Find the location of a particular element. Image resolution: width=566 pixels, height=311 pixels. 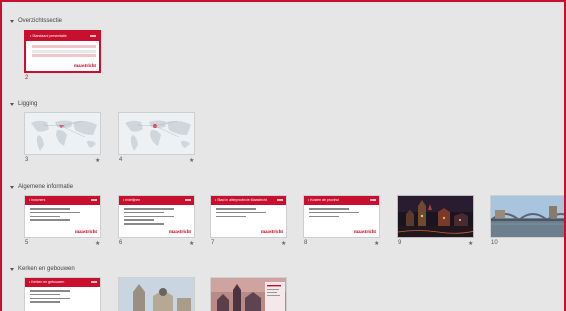

church-square-photo is located at coordinates (156, 294).